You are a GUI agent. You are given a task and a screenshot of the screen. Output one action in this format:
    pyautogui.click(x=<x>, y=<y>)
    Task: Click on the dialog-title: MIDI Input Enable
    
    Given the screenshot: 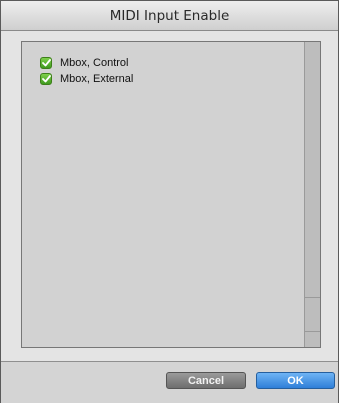 What is the action you would take?
    pyautogui.click(x=169, y=15)
    